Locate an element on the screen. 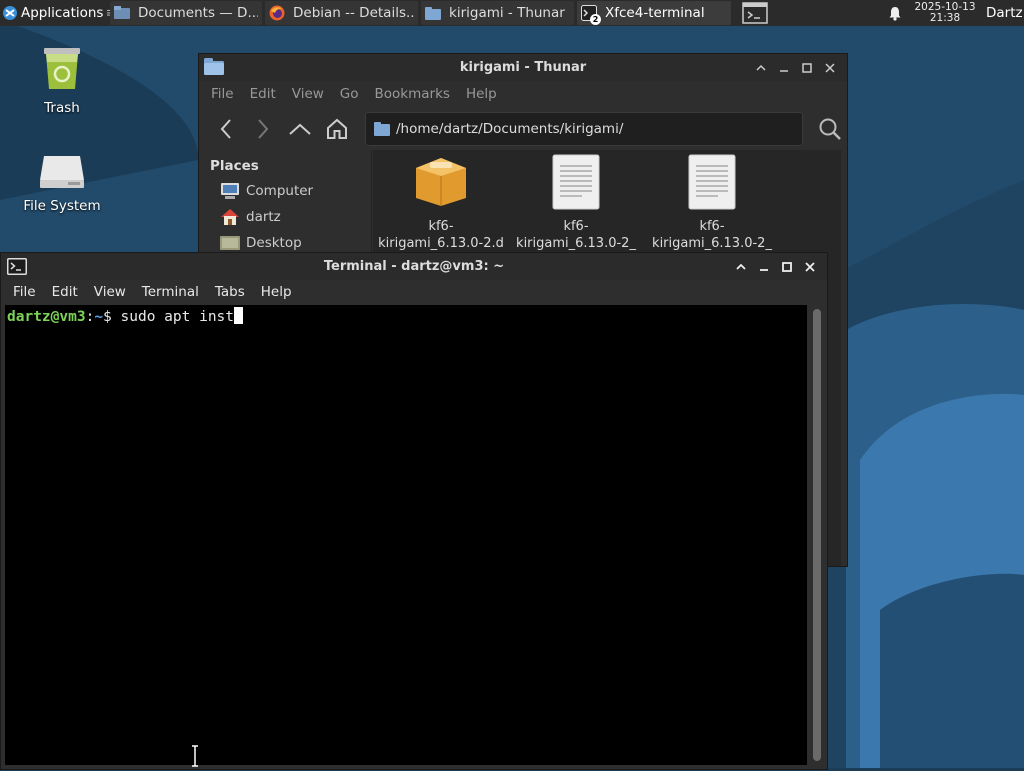 This screenshot has height=771, width=1024. forward-button is located at coordinates (263, 129).